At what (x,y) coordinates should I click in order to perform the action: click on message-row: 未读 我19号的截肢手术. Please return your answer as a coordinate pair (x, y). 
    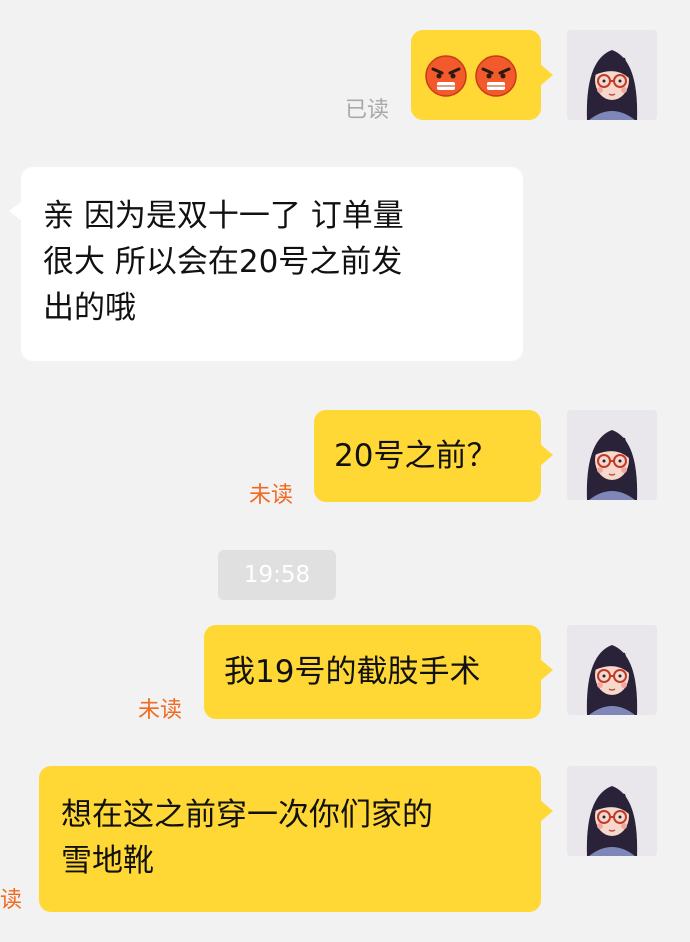
    Looking at the image, I should click on (345, 670).